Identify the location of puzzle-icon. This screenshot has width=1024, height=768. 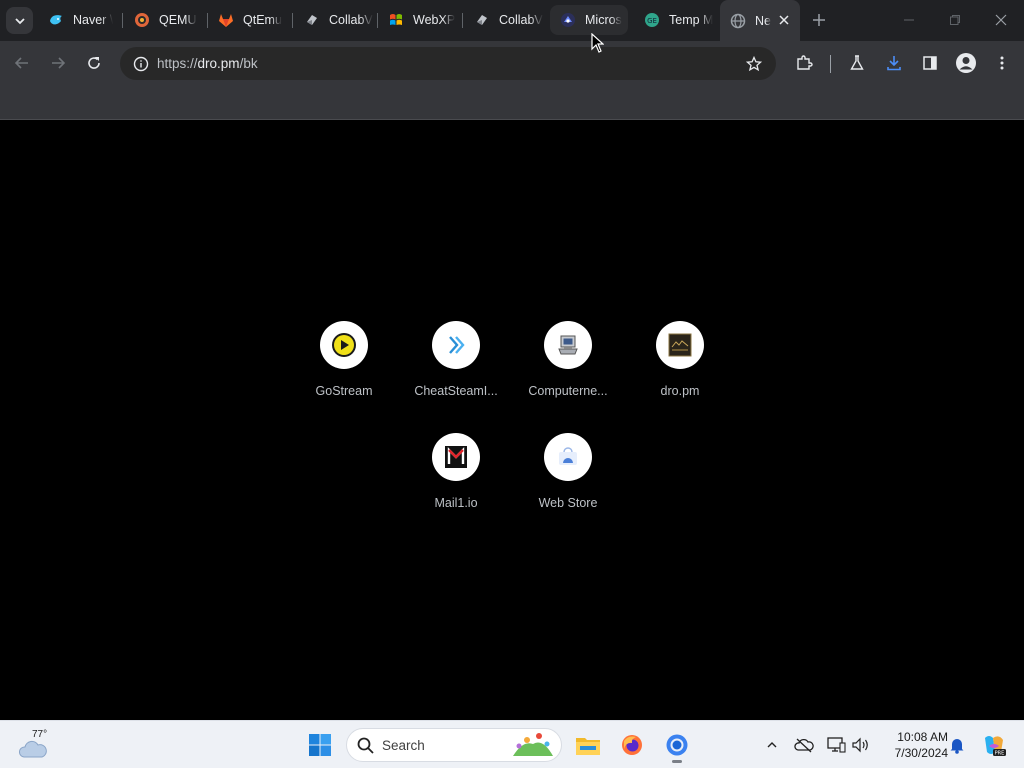
(805, 62).